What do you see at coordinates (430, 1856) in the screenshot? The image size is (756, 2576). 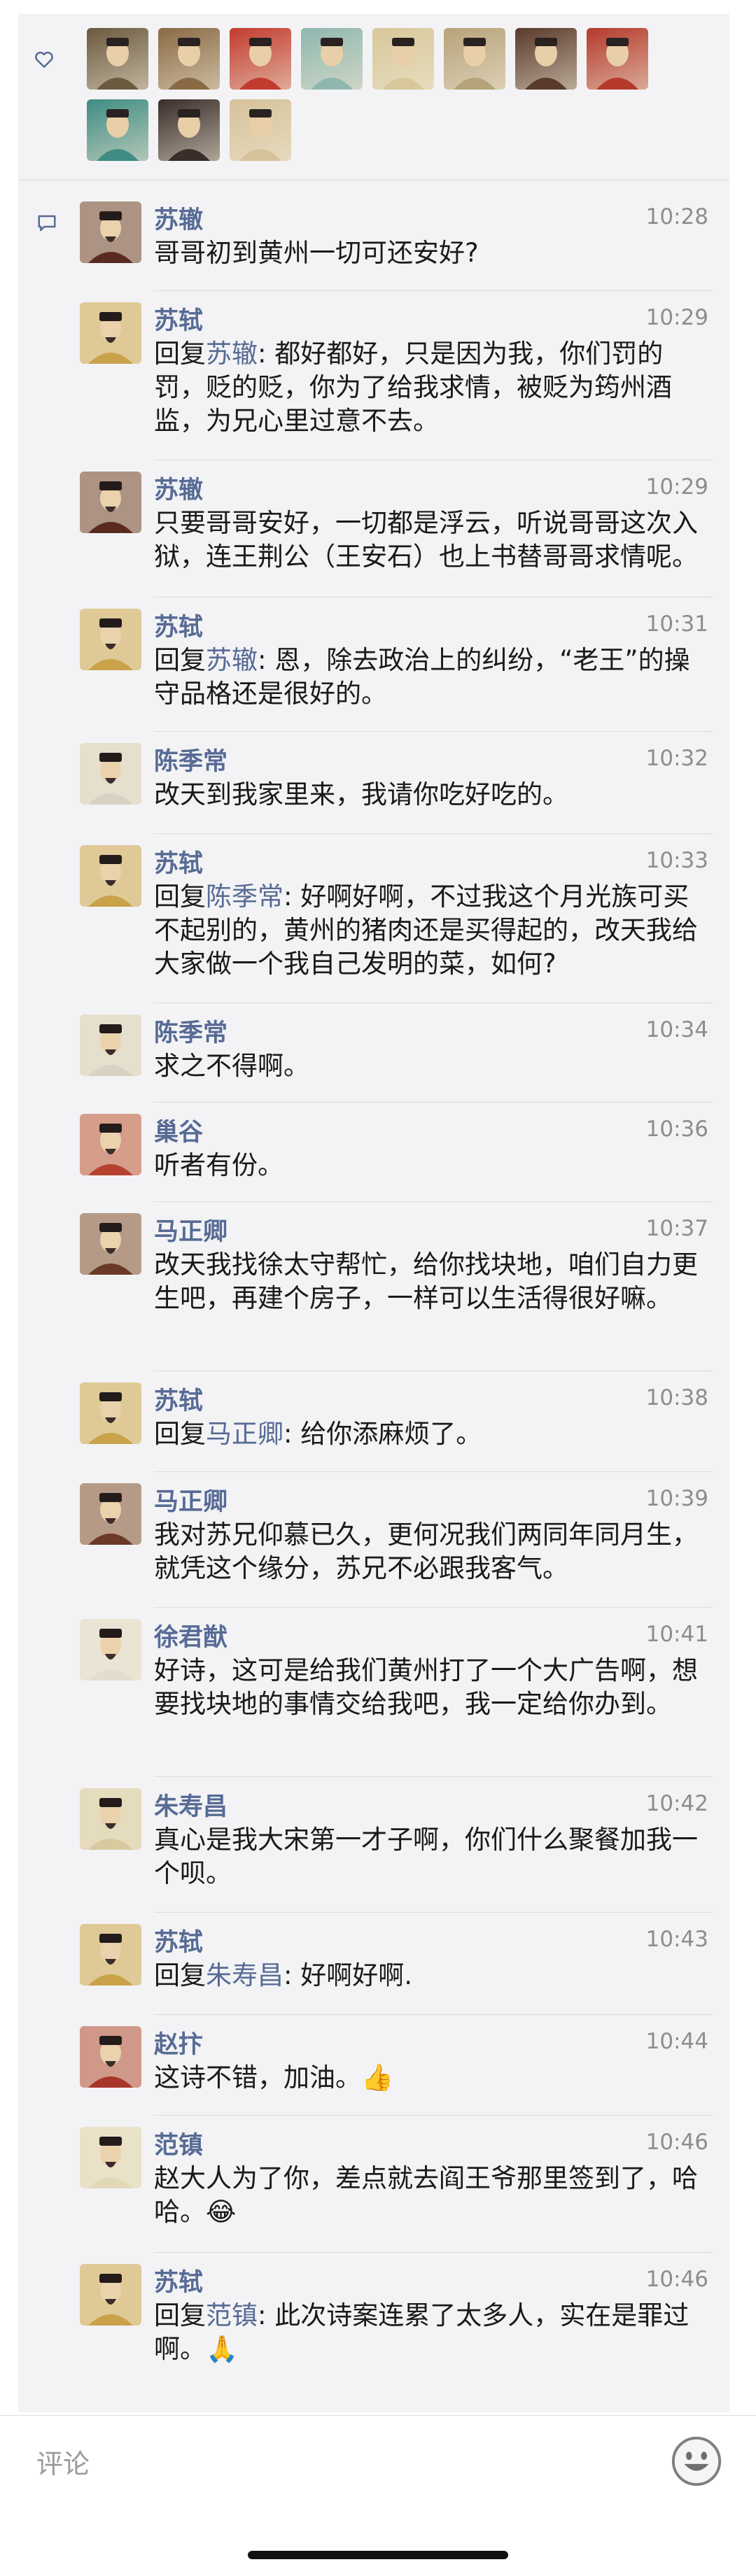 I see `comment-text: 真心是我大宋第一才子啊，你们什么聚餐加我一个呗。` at bounding box center [430, 1856].